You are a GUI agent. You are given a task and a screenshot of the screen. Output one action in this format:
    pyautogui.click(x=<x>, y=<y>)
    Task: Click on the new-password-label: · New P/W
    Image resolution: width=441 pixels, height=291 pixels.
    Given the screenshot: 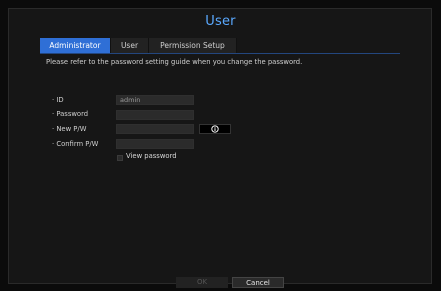 What is the action you would take?
    pyautogui.click(x=69, y=129)
    